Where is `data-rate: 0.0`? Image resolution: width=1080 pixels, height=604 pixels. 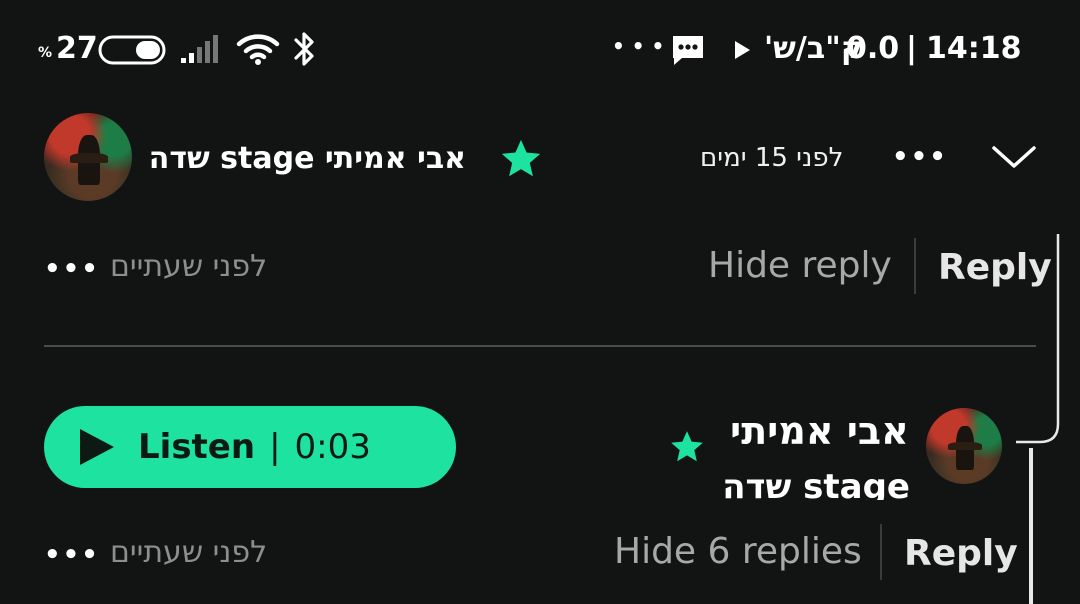
data-rate: 0.0 is located at coordinates (873, 48).